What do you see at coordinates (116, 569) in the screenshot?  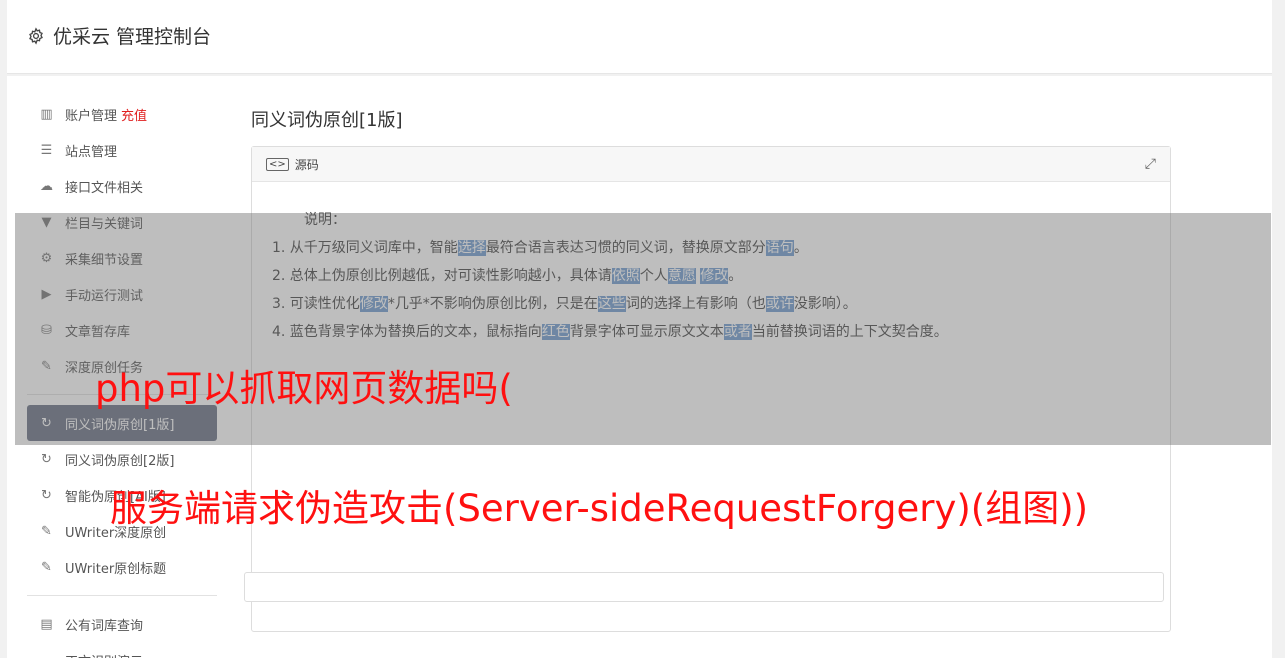 I see `sidebar-item-label: UWriter原创标题` at bounding box center [116, 569].